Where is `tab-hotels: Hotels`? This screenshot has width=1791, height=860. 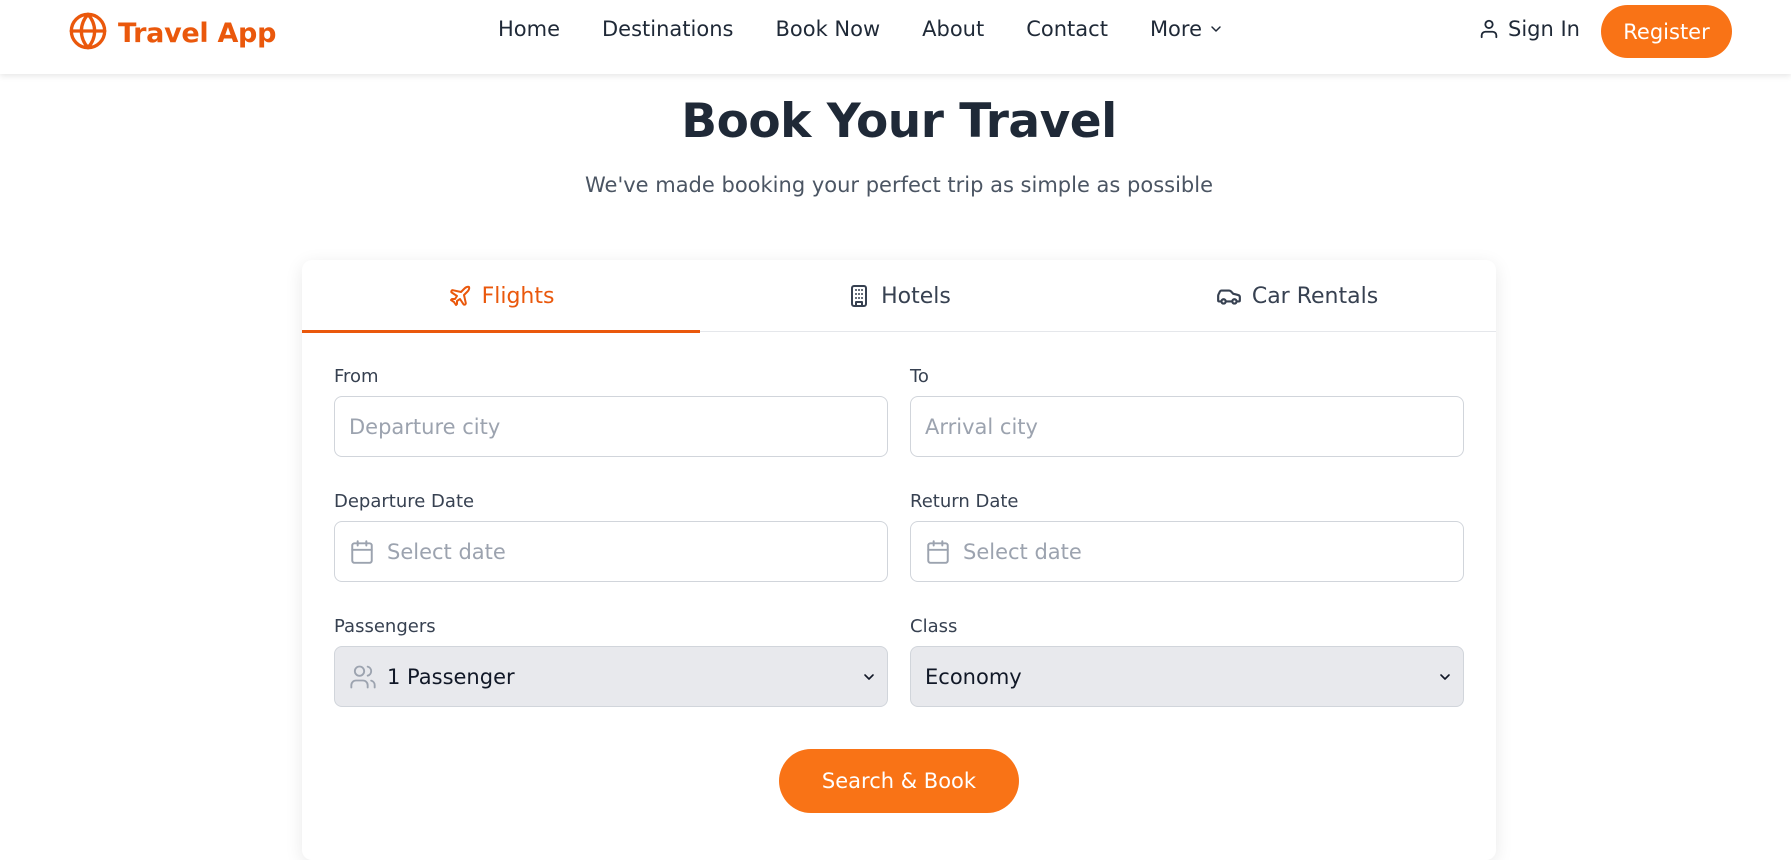
tab-hotels: Hotels is located at coordinates (899, 296).